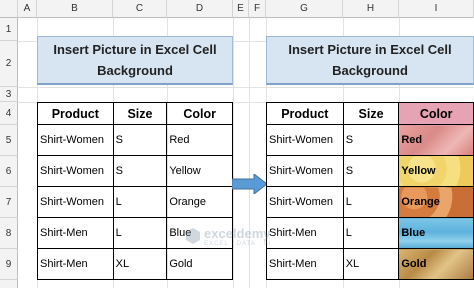 This screenshot has height=288, width=474. Describe the element at coordinates (436, 140) in the screenshot. I see `color-cell-picture: Red` at that location.